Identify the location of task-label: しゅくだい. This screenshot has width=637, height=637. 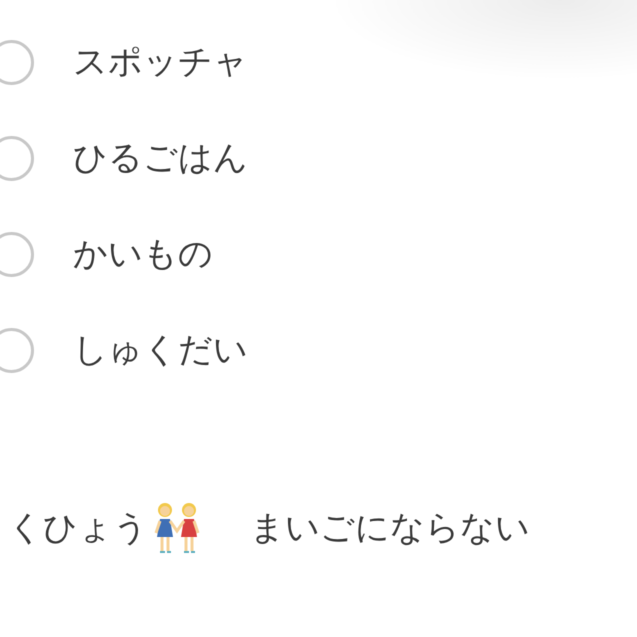
(160, 350).